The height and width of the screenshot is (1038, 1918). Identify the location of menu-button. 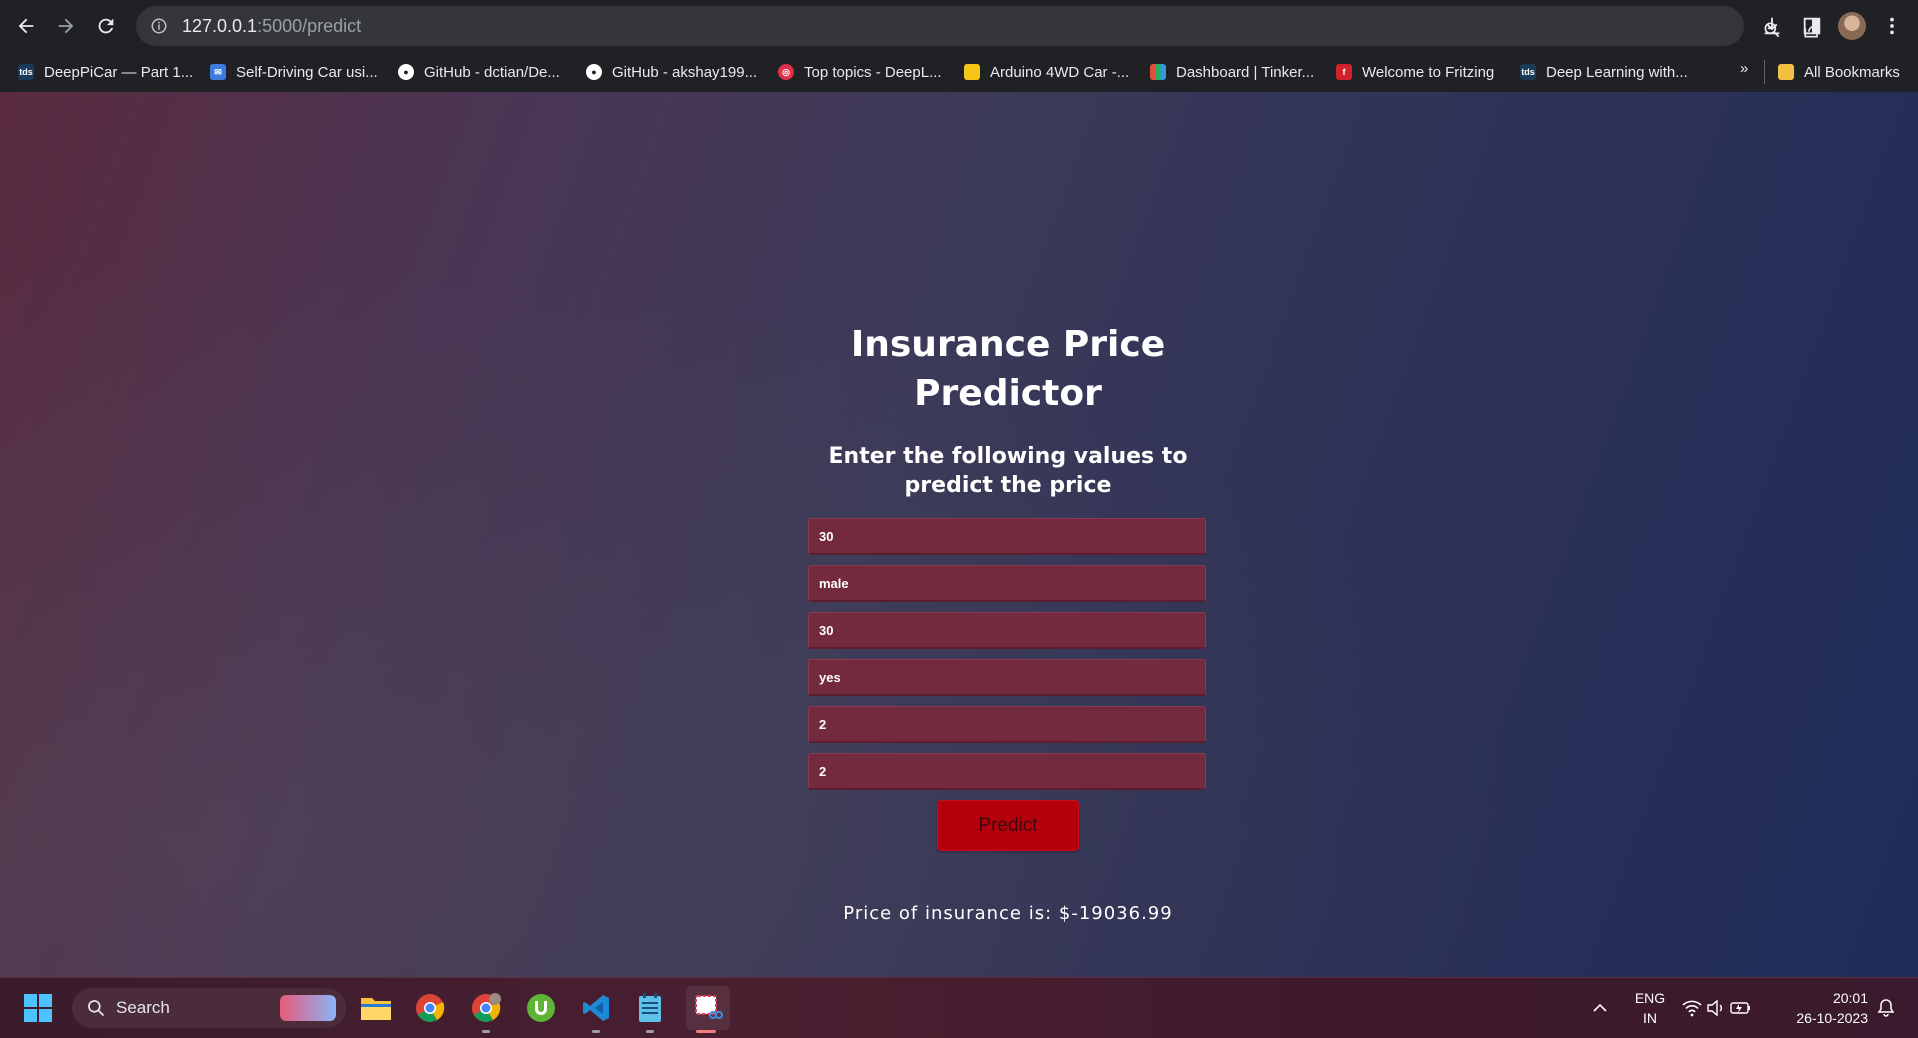
(1892, 26).